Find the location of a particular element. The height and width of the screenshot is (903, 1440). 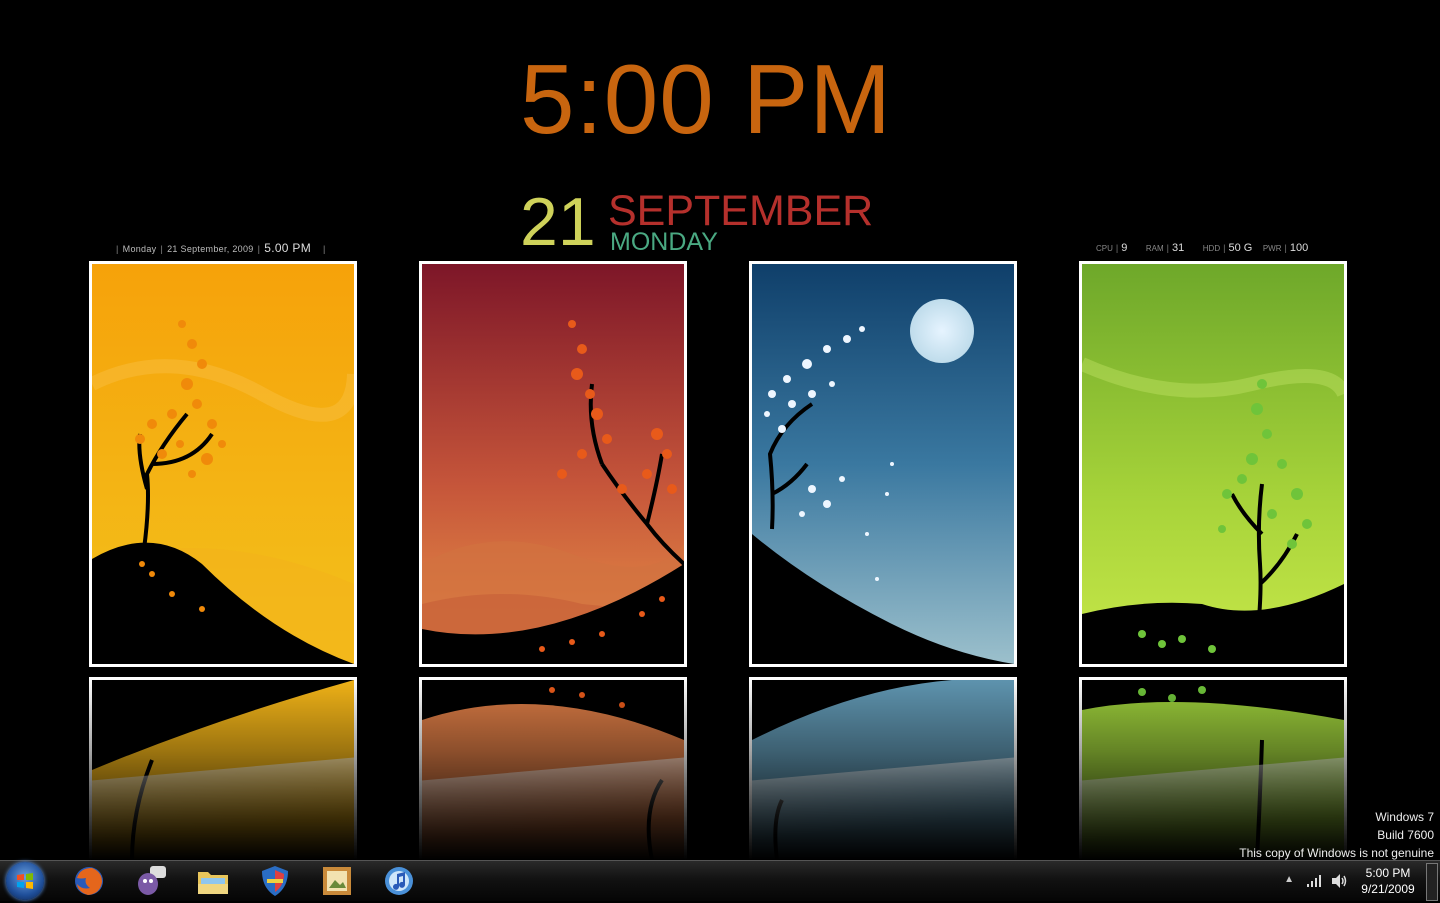

date-bar-date: 21 September, 2009 is located at coordinates (210, 249).